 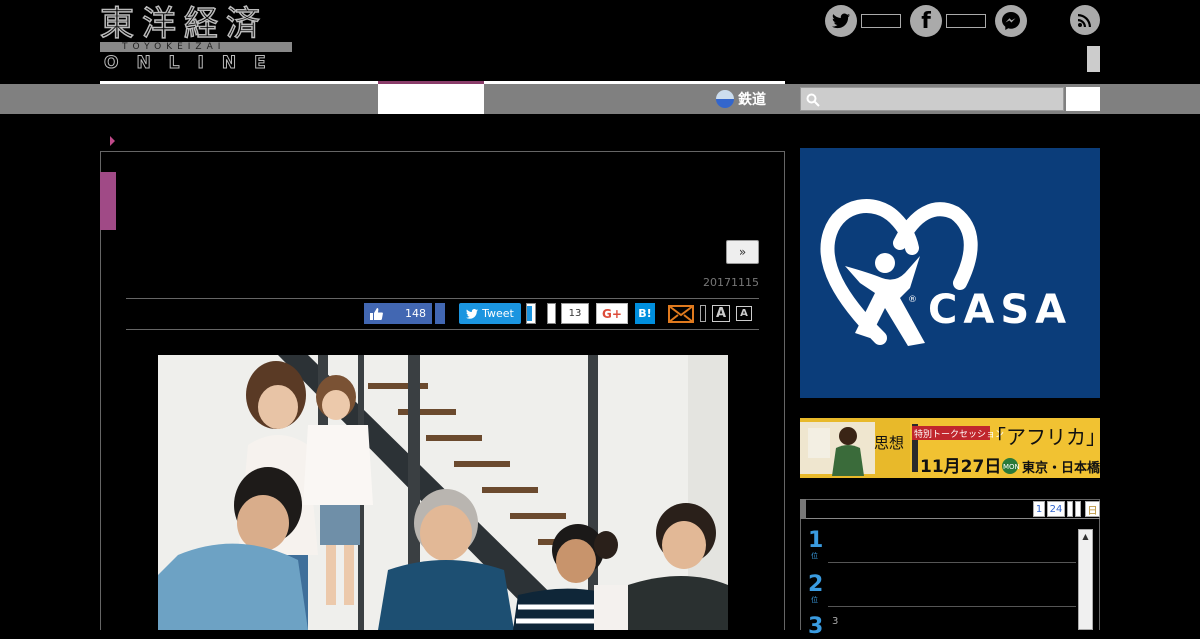 What do you see at coordinates (803, 509) in the screenshot?
I see `ranking-header-accent` at bounding box center [803, 509].